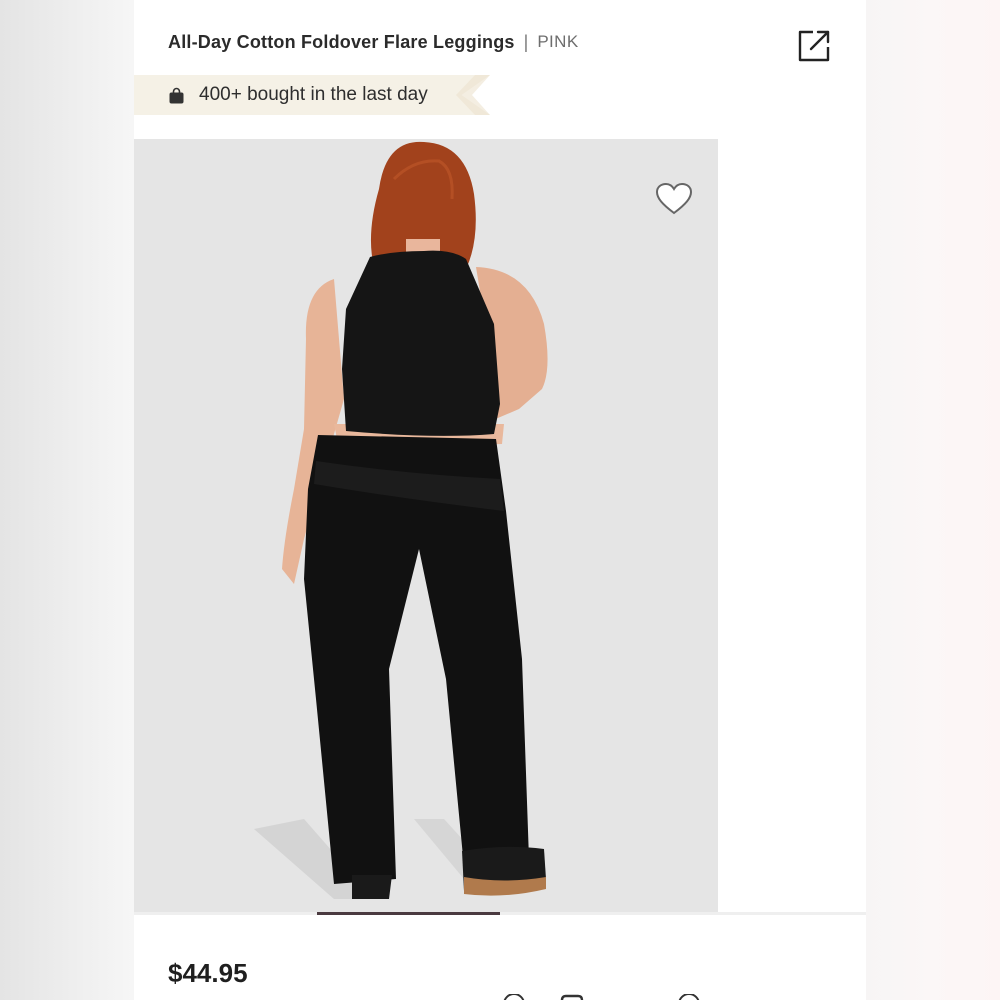  Describe the element at coordinates (176, 95) in the screenshot. I see `shopping-bag-icon` at that location.